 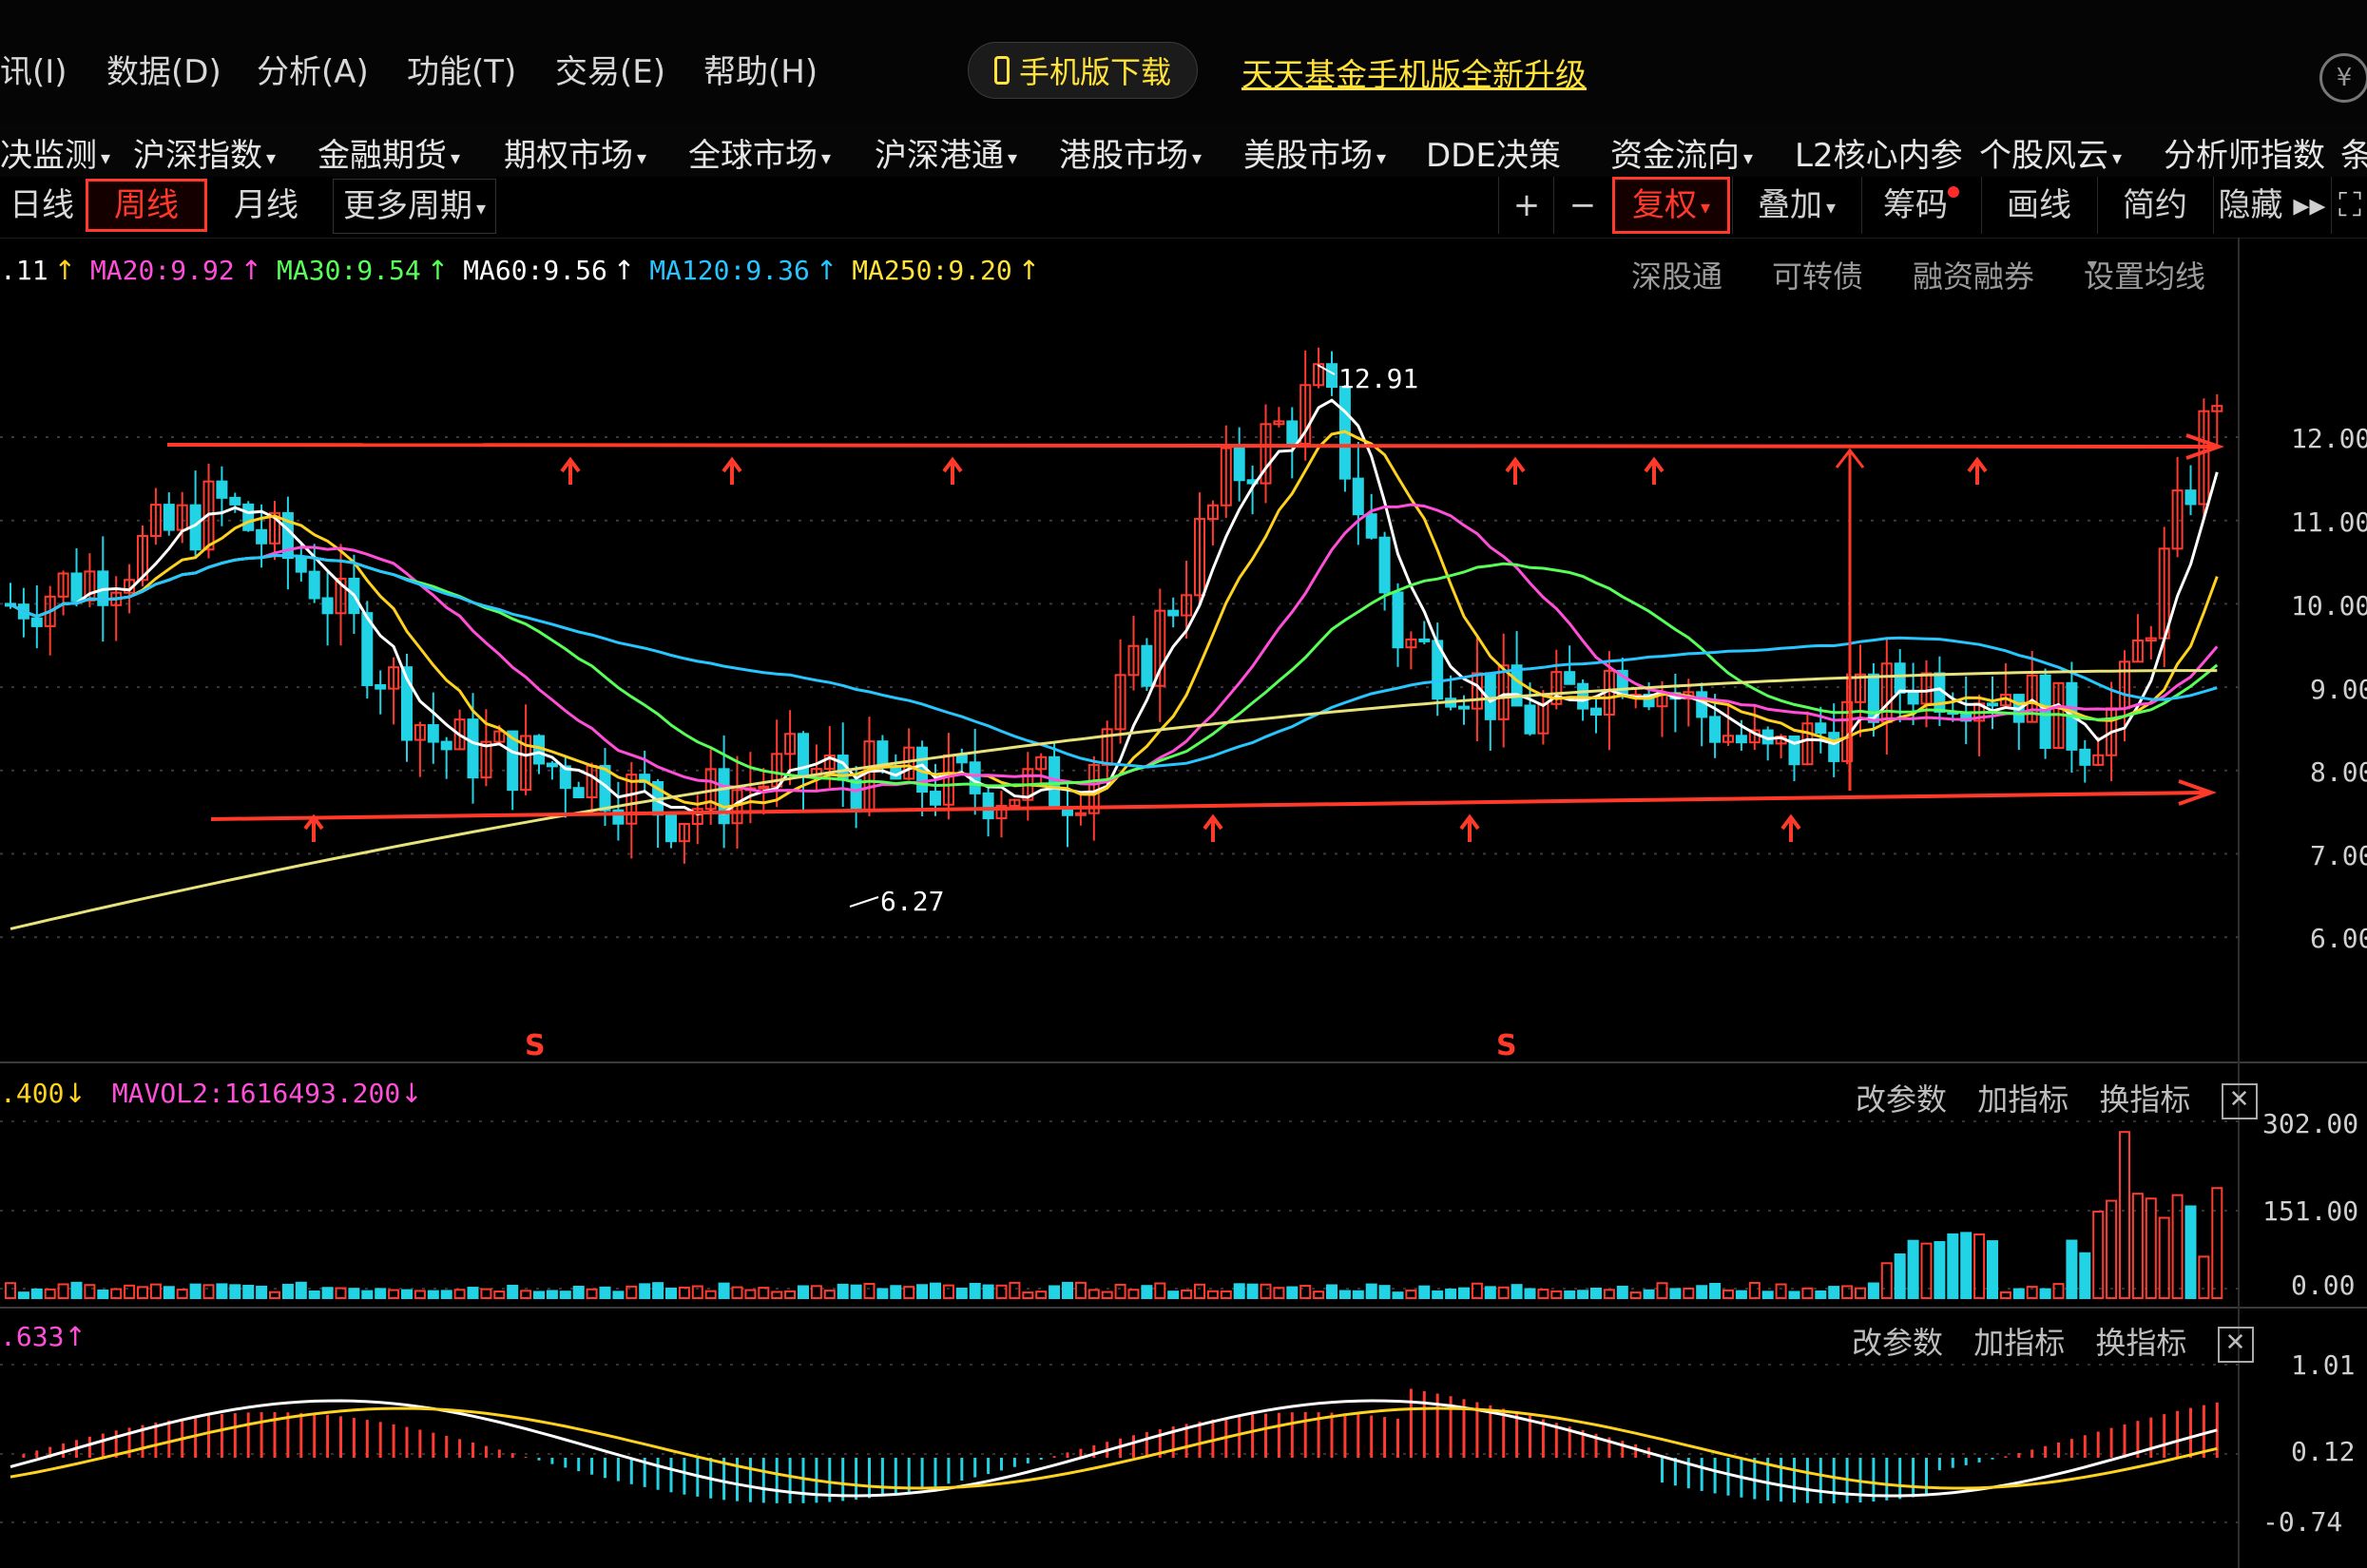 I want to click on s-marker: S, so click(x=1506, y=1046).